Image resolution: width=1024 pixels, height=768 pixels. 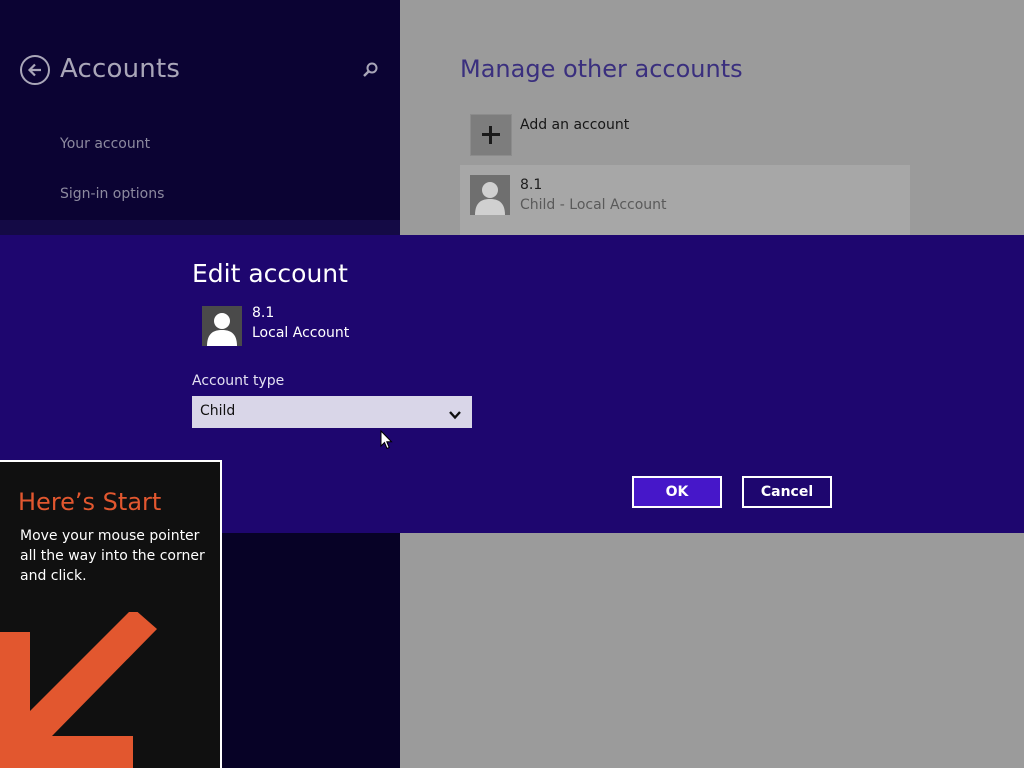 I want to click on add-account-button, so click(x=491, y=135).